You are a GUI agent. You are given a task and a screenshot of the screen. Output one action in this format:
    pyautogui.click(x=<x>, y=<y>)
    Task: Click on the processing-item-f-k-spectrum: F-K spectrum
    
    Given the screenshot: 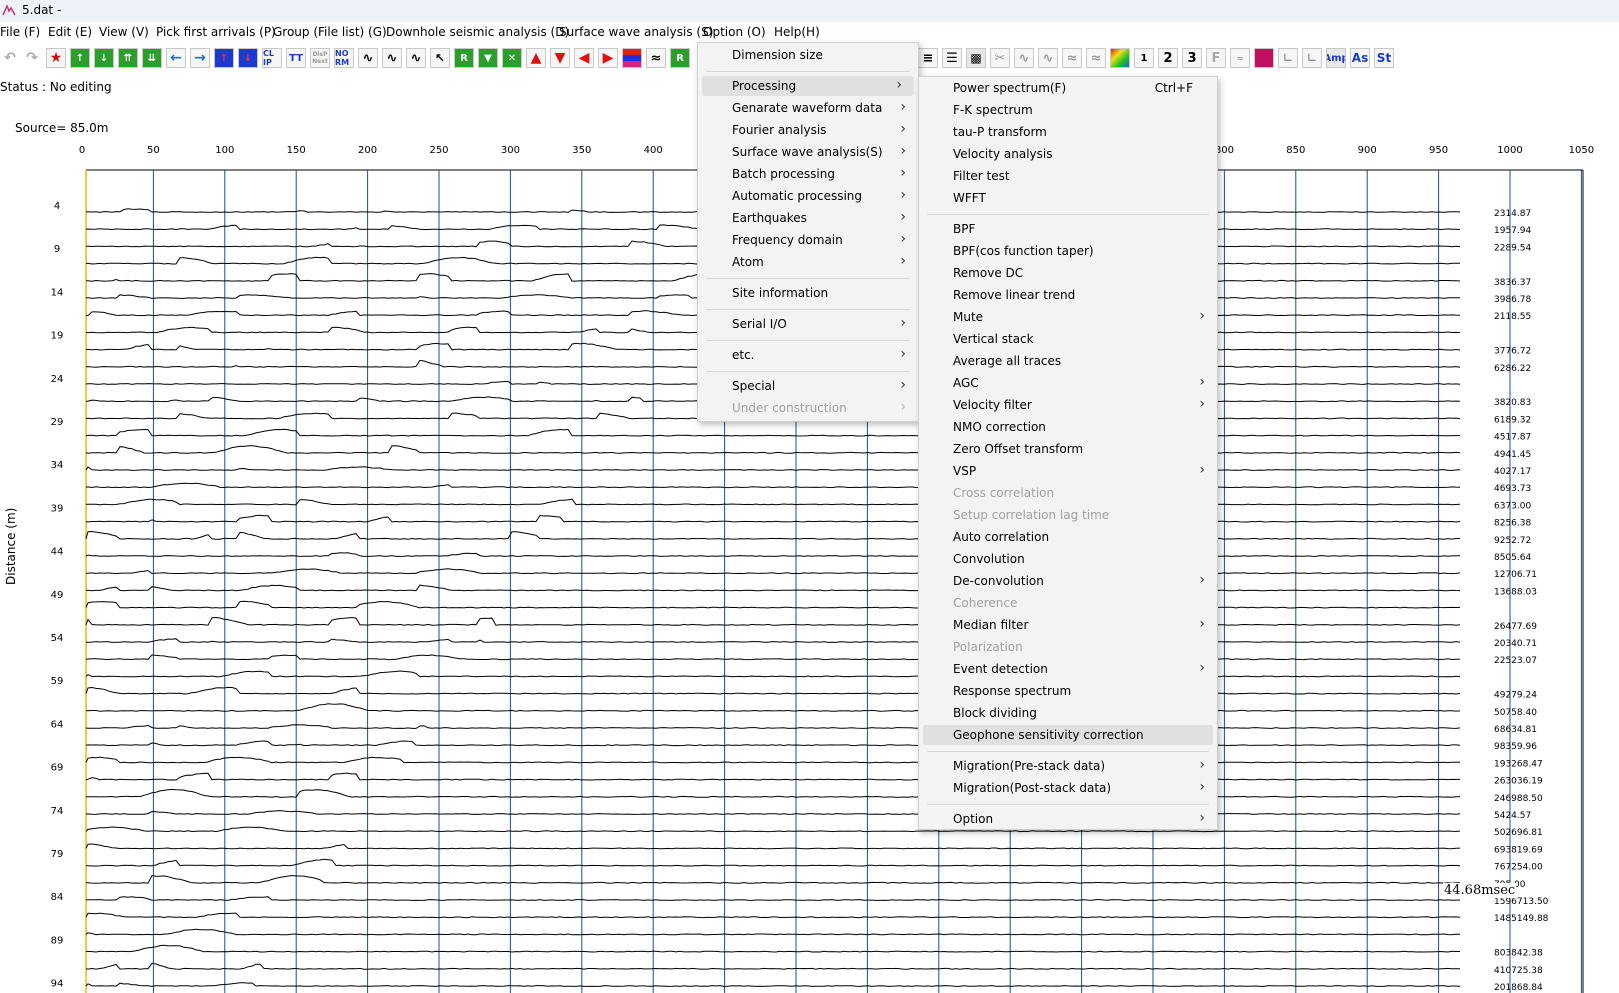 What is the action you would take?
    pyautogui.click(x=1068, y=110)
    